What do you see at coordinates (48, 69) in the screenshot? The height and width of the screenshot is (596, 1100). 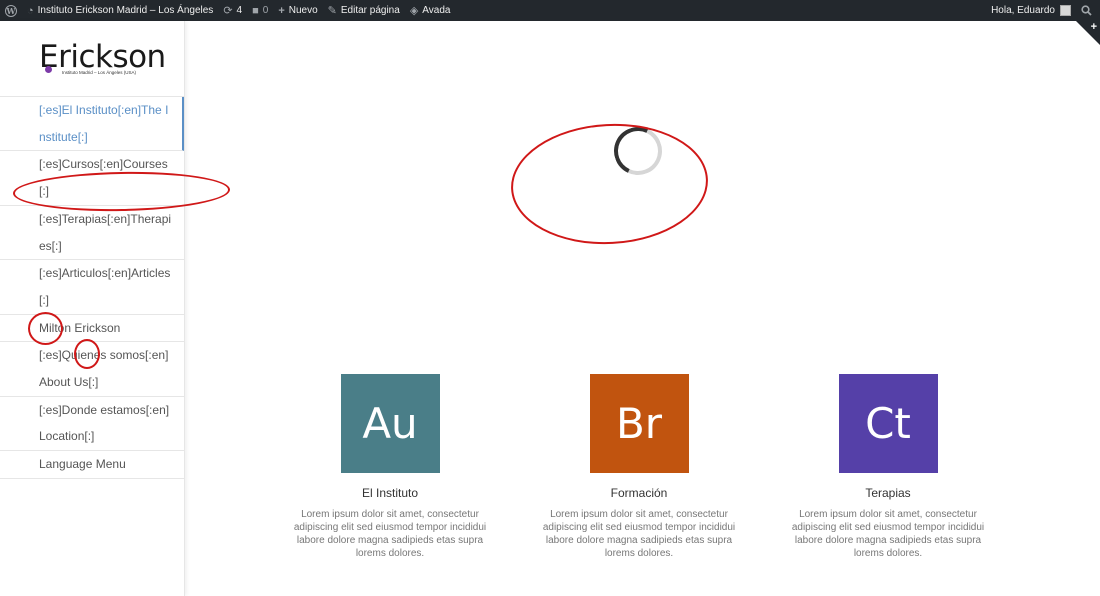 I see `logo-dot` at bounding box center [48, 69].